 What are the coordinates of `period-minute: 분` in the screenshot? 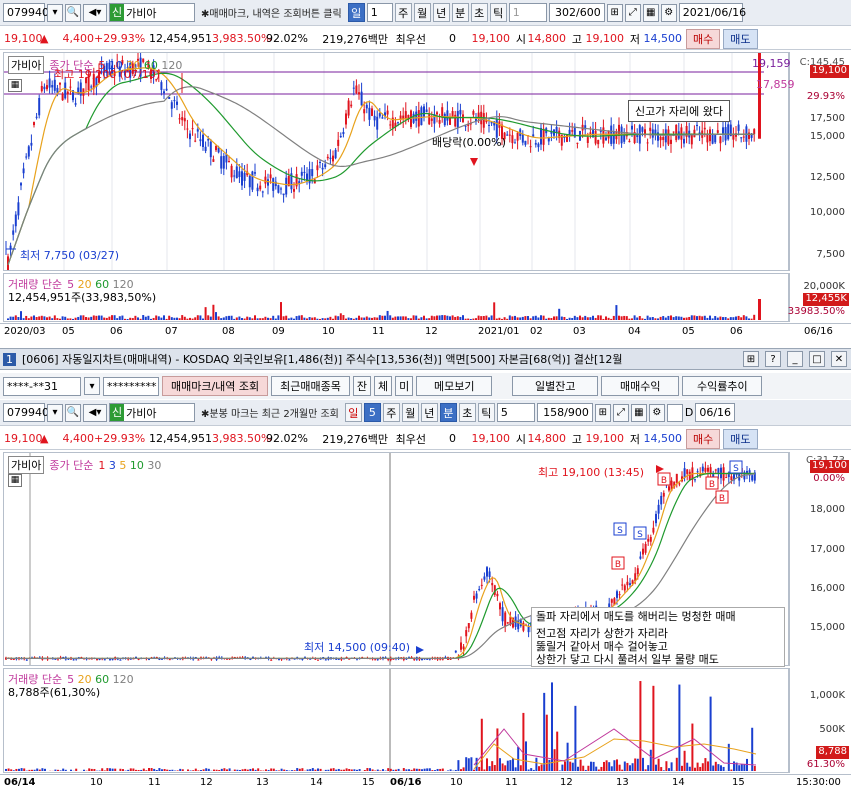 It's located at (460, 12).